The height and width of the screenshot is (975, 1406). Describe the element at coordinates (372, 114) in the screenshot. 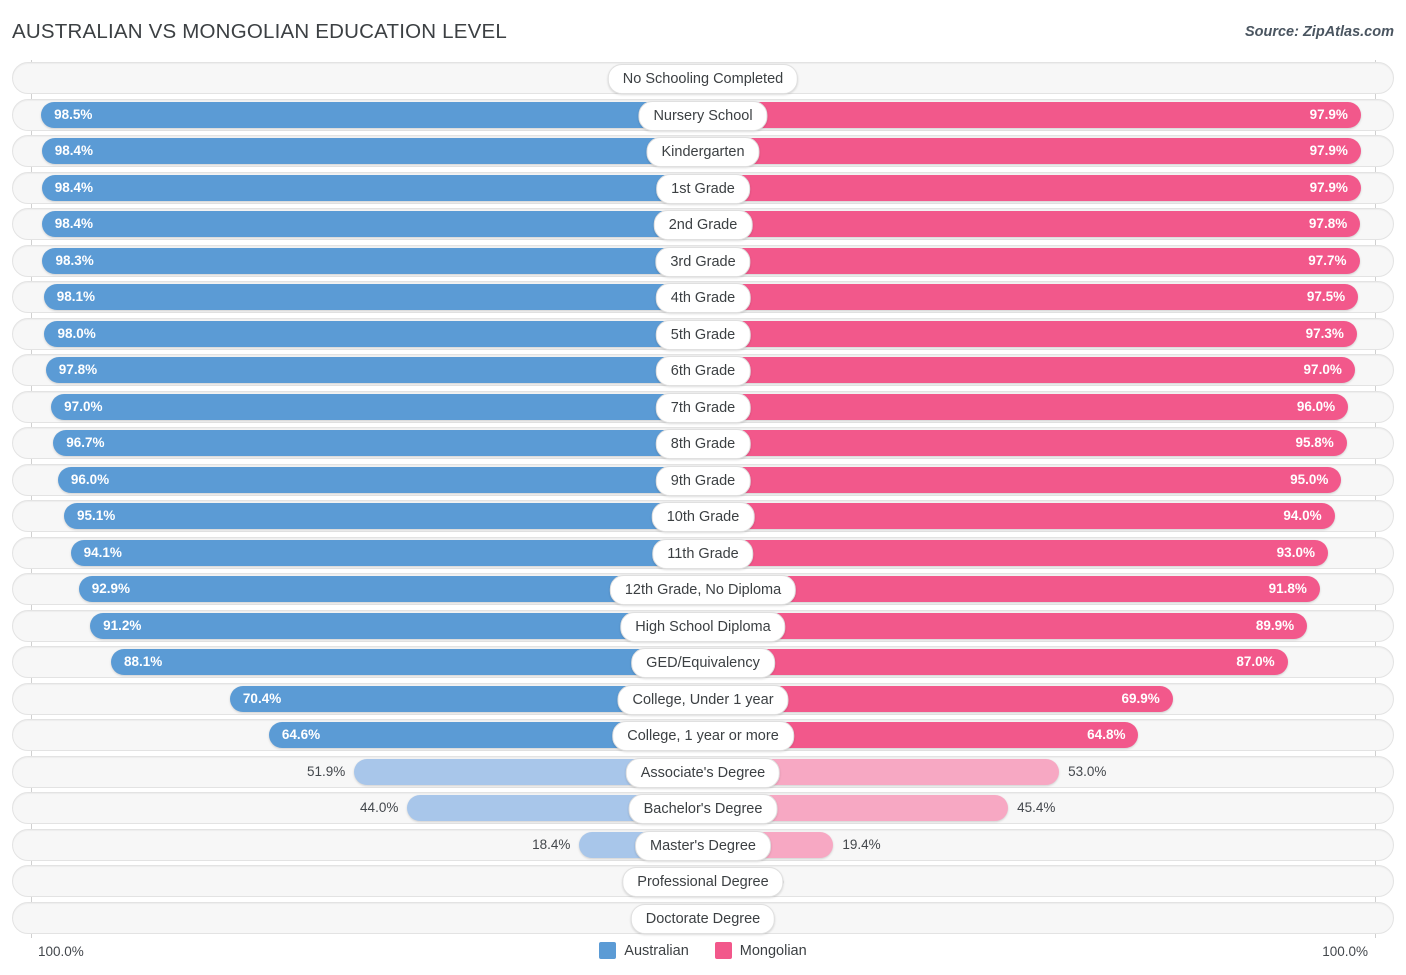

I see `australian-bar: 98.5%` at that location.